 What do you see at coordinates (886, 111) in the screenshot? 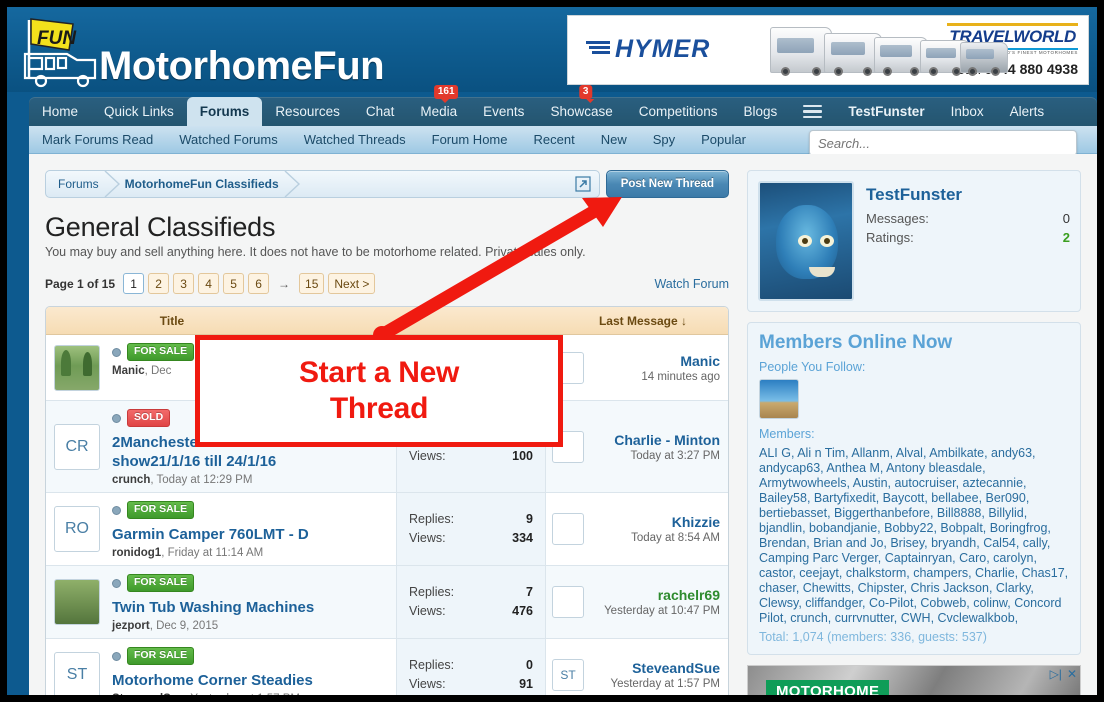
I see `nav-item-user: TestFunster` at bounding box center [886, 111].